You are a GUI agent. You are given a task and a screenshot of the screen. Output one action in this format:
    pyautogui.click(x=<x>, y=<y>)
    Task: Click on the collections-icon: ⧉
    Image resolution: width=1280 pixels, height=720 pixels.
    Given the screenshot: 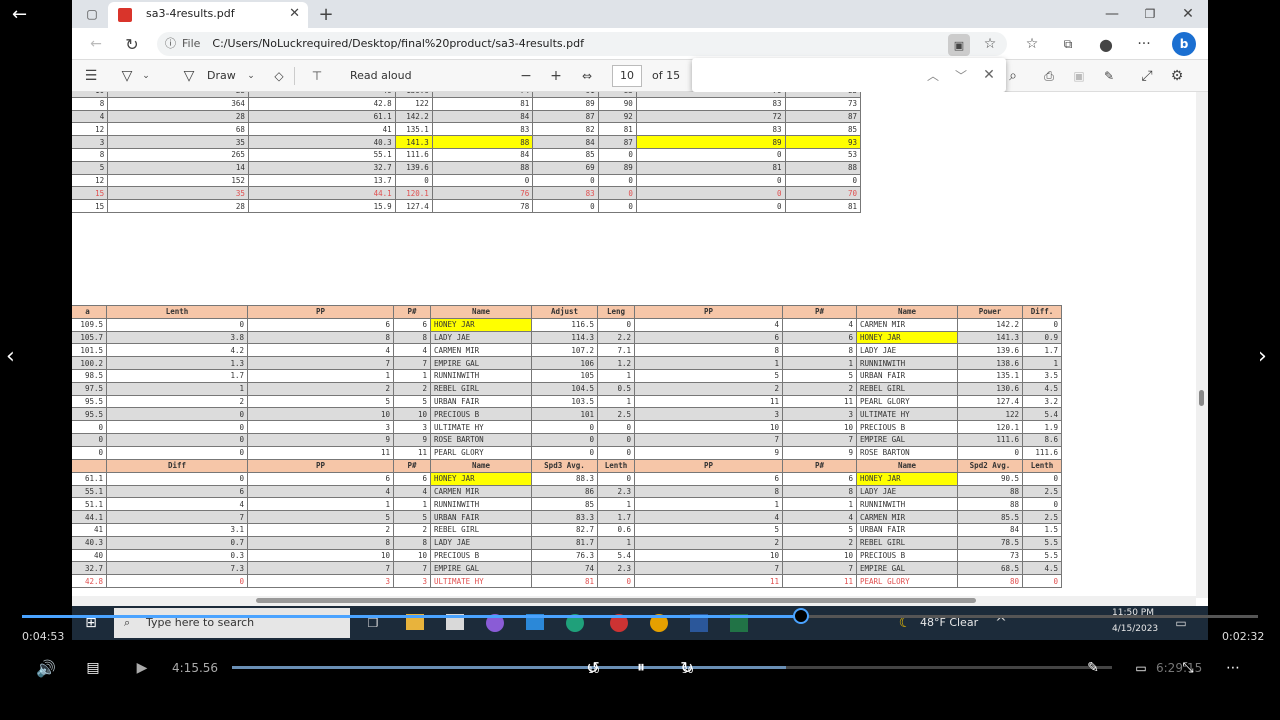 What is the action you would take?
    pyautogui.click(x=1068, y=44)
    